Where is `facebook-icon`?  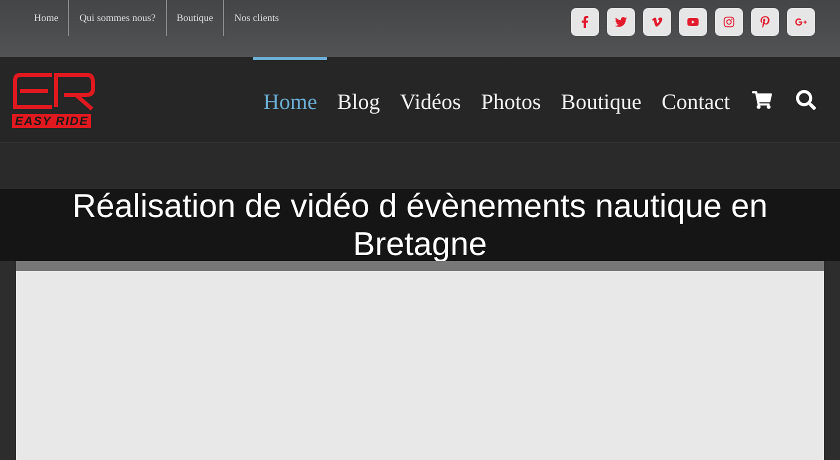
facebook-icon is located at coordinates (585, 22).